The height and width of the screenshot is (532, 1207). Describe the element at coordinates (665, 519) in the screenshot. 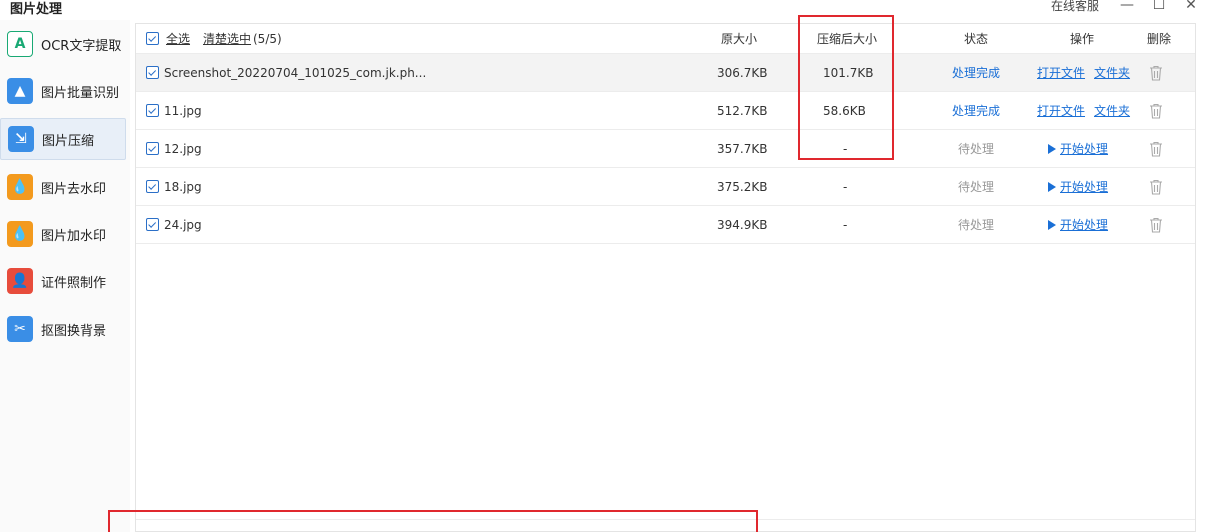

I see `footer-divider` at that location.